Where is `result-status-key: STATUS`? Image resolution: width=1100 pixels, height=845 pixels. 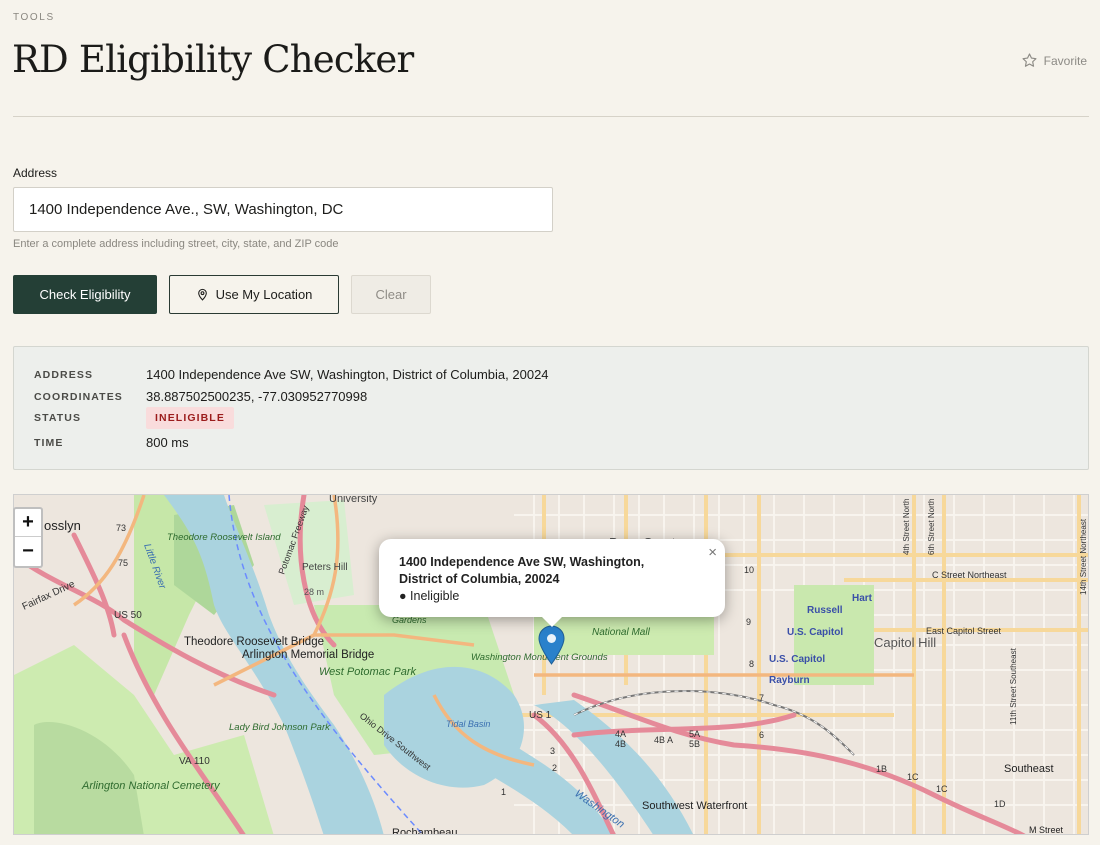
result-status-key: STATUS is located at coordinates (58, 418).